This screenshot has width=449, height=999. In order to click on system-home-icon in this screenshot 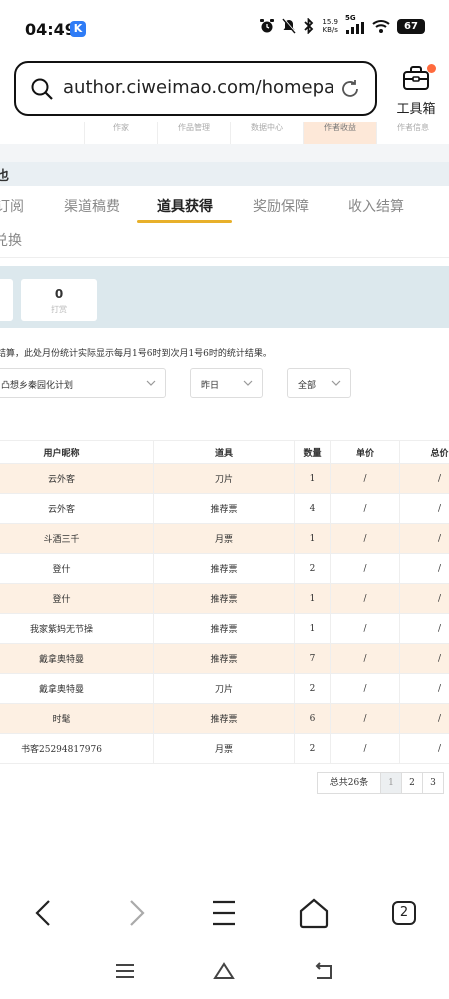, I will do `click(224, 971)`.